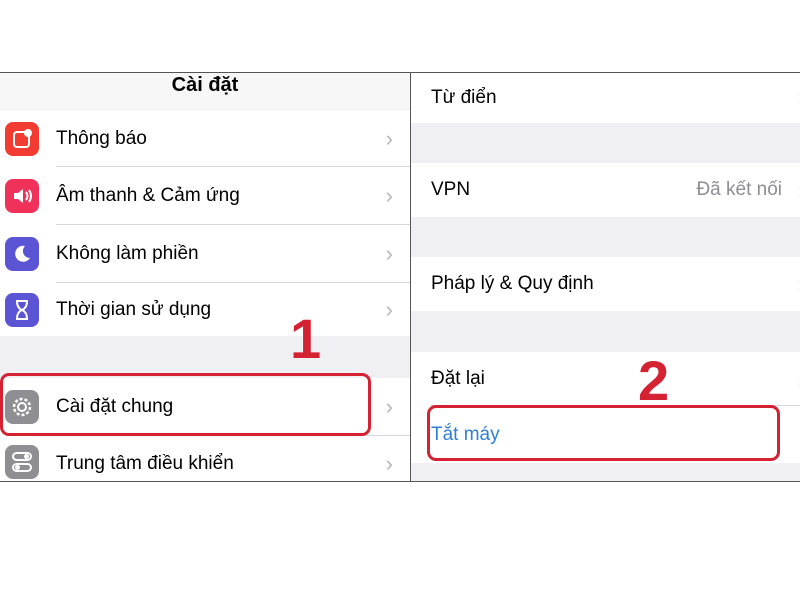  I want to click on toggles-icon, so click(22, 462).